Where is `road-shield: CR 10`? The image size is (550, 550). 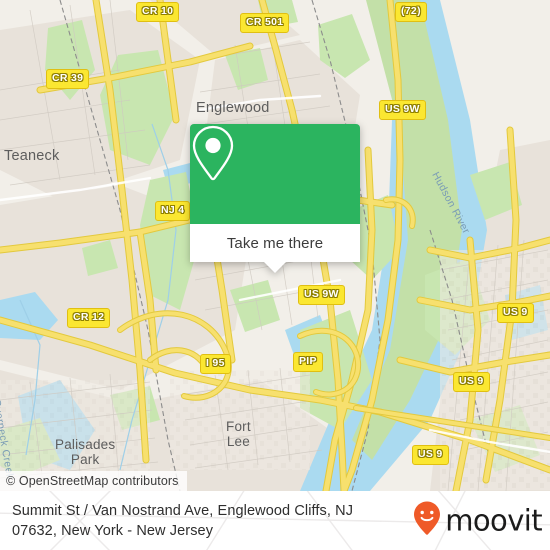 road-shield: CR 10 is located at coordinates (158, 12).